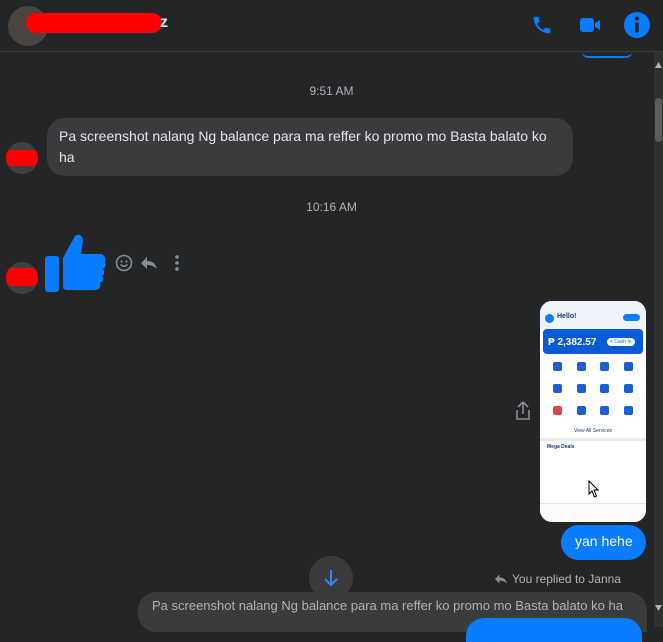  Describe the element at coordinates (567, 316) in the screenshot. I see `screenshot-greeting: Hello!` at that location.